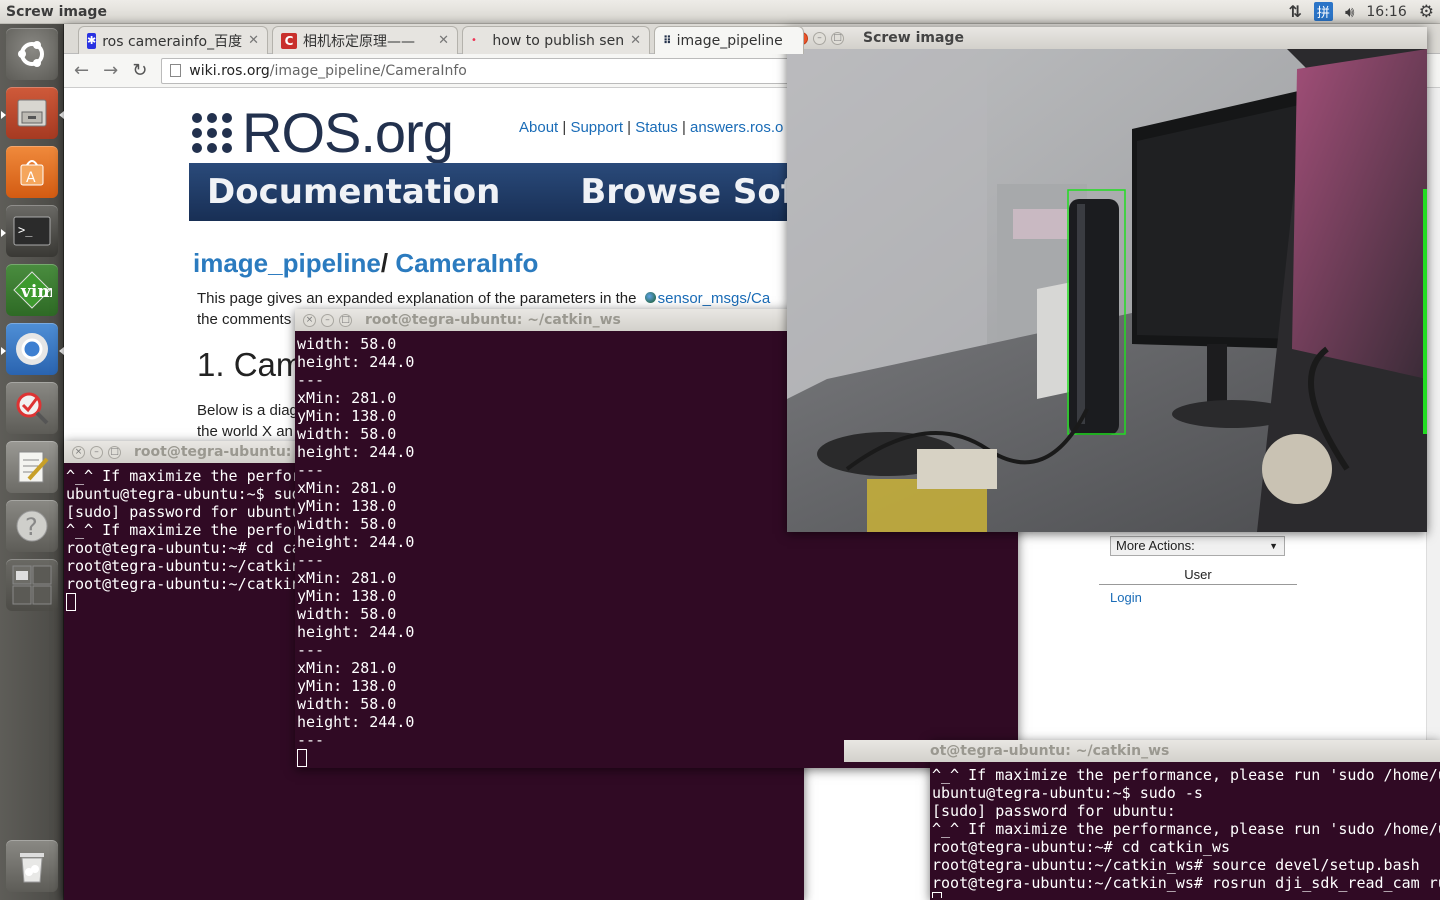  What do you see at coordinates (359, 41) in the screenshot?
I see `tab-label: 相机标定原理——` at bounding box center [359, 41].